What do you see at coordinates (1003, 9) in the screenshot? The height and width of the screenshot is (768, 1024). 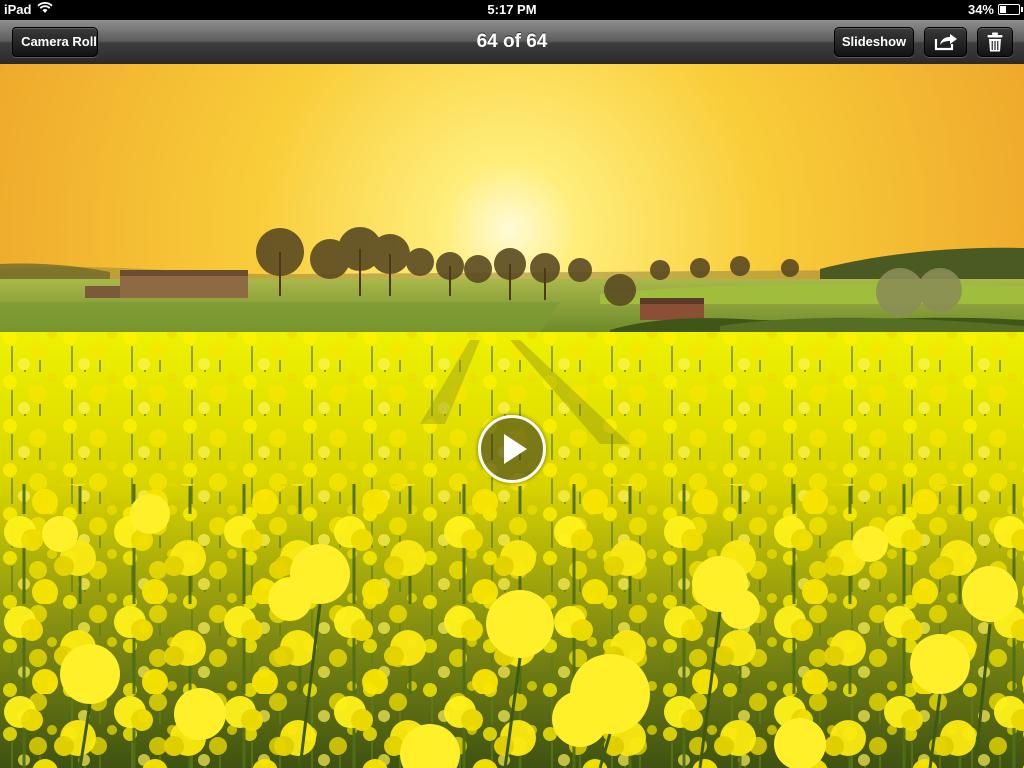 I see `battery-fill` at bounding box center [1003, 9].